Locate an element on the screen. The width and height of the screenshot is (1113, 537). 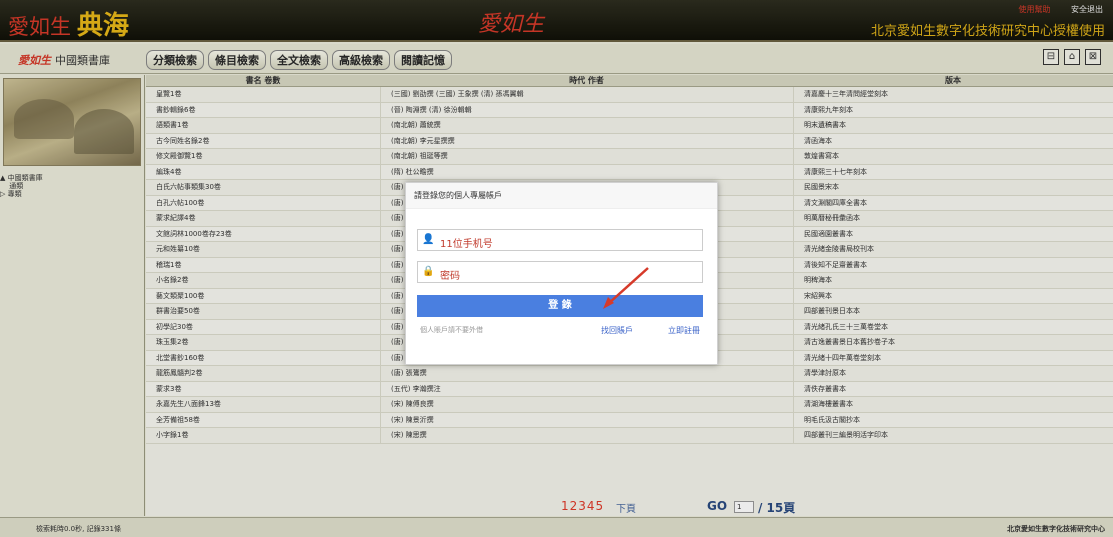
login-button: 登 錄 is located at coordinates (560, 306).